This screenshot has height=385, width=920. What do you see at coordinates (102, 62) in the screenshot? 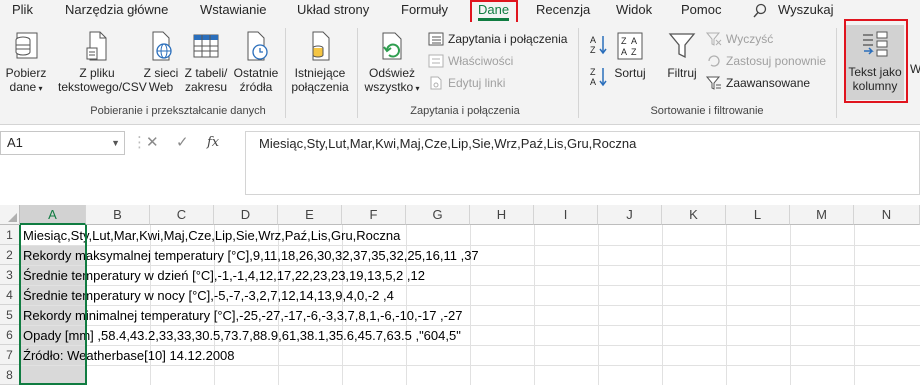
I see `from-text-csv-button: Z pliku tekstowego/CSV` at bounding box center [102, 62].